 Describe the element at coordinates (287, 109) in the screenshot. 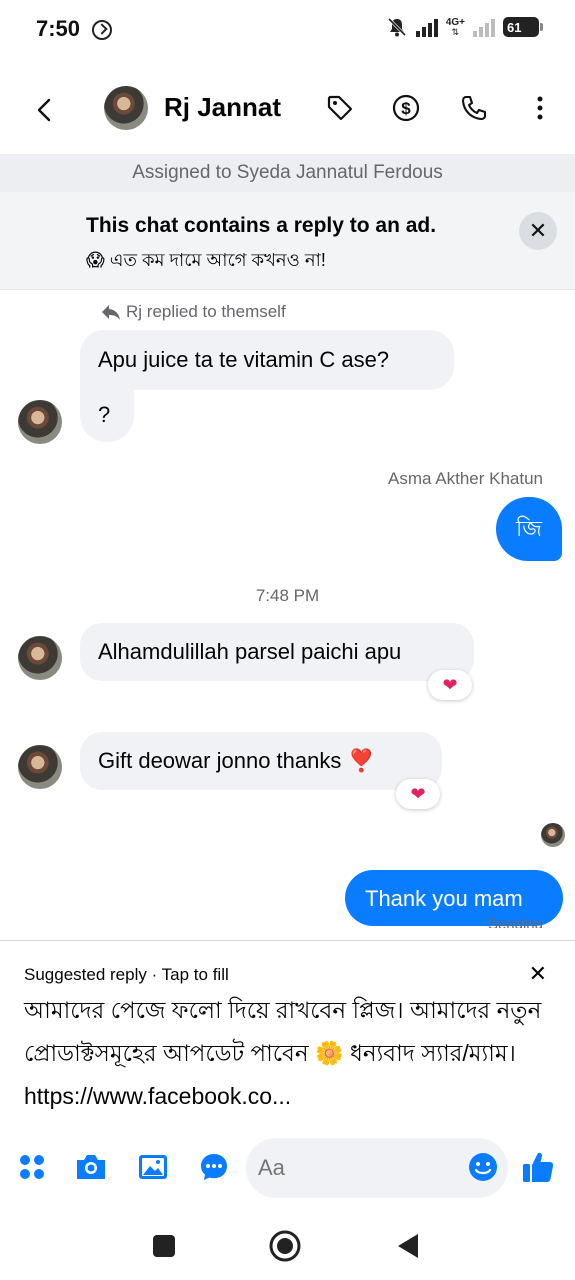

I see `conversation-header: Rj Jannat $` at that location.